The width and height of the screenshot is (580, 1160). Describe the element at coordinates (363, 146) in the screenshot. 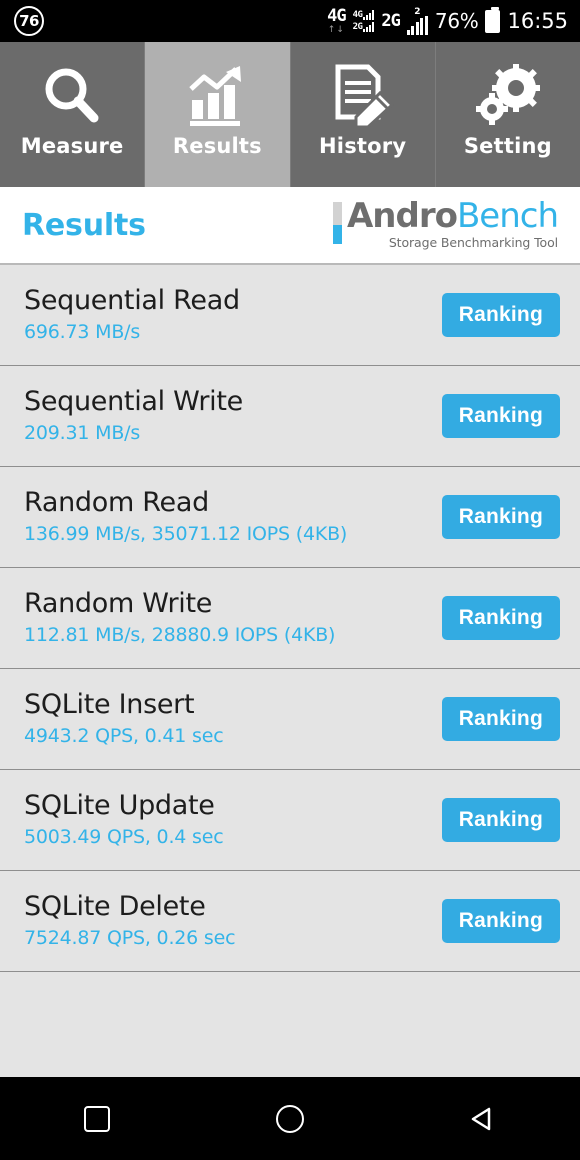

I see `tab-history-label: History` at that location.